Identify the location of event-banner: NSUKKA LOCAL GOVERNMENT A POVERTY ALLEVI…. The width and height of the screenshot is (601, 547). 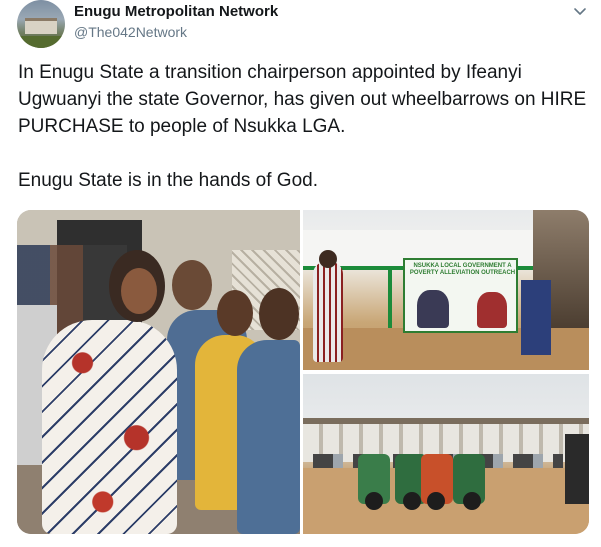
(460, 295).